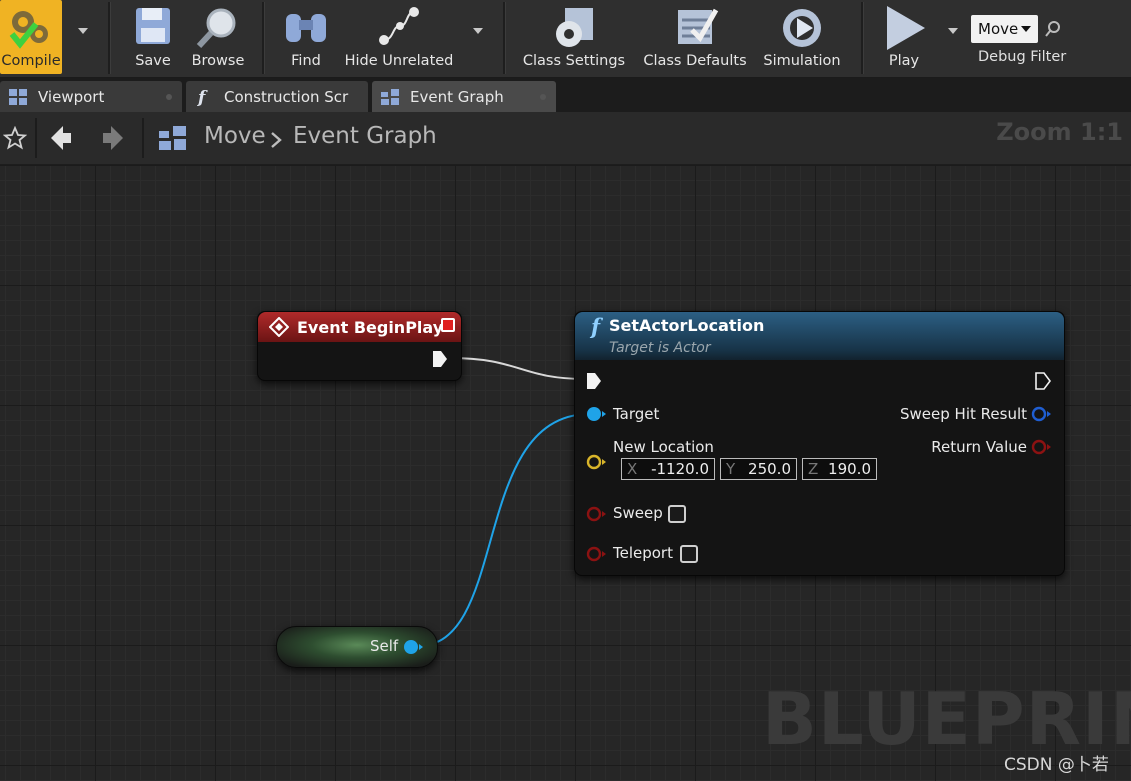 Image resolution: width=1131 pixels, height=781 pixels. I want to click on location-z-field: Z 190.0, so click(839, 469).